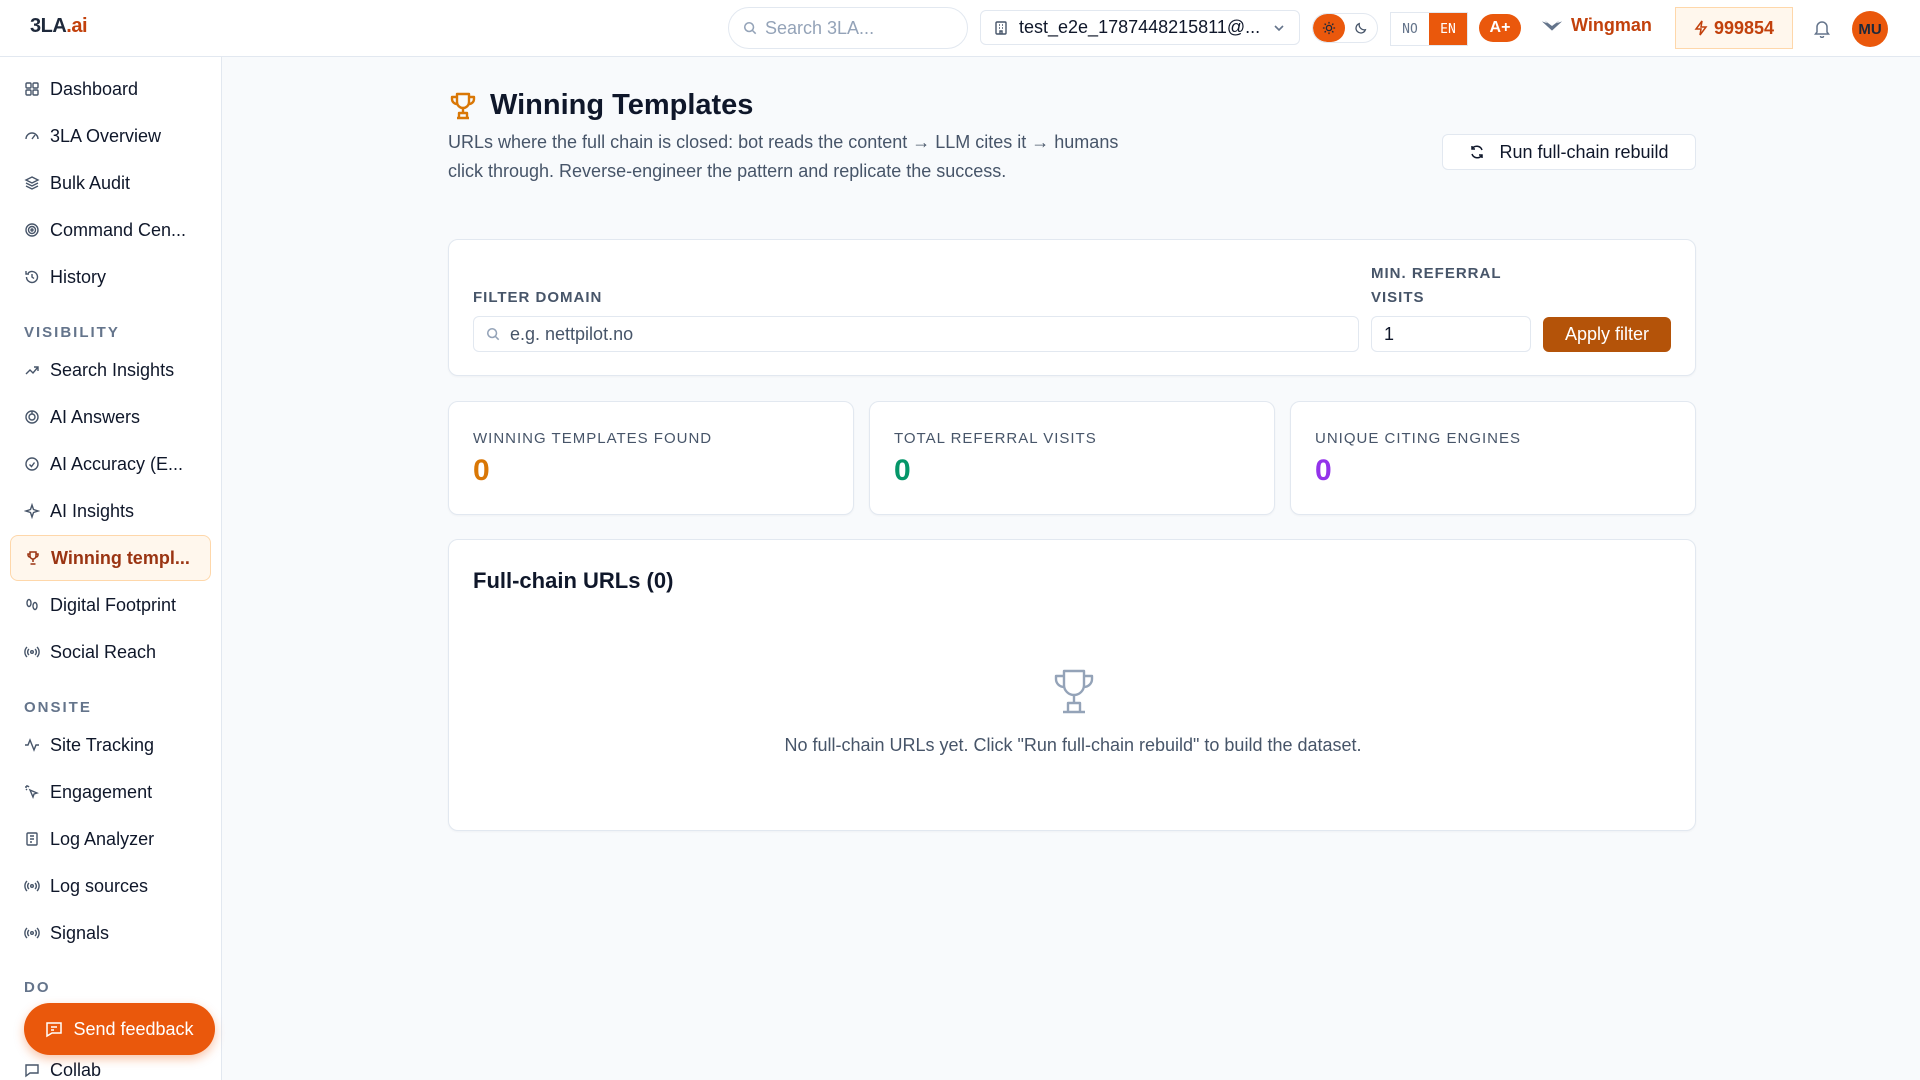 This screenshot has width=1920, height=1080. Describe the element at coordinates (538, 297) in the screenshot. I see `filter-domain-label: FILTER DOMAIN` at that location.